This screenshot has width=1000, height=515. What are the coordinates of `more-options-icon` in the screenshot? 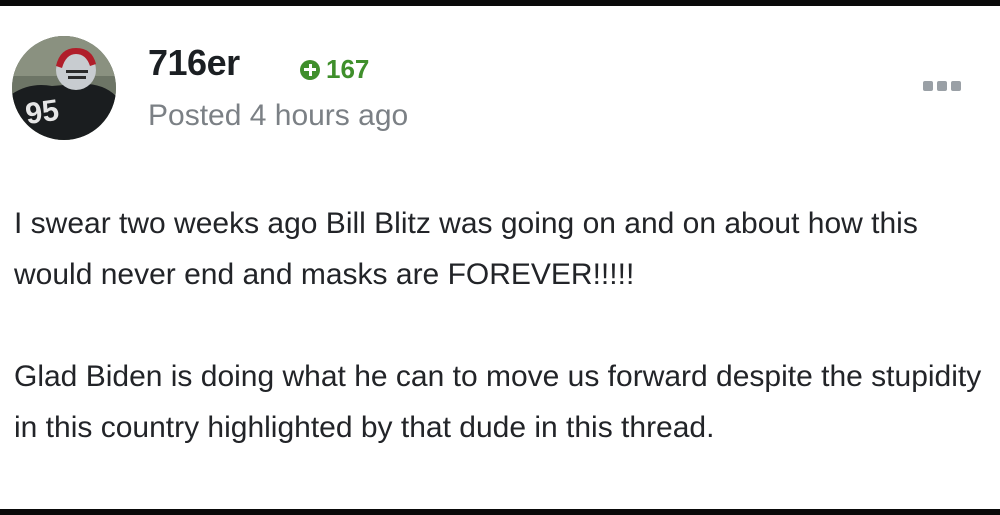 It's located at (928, 86).